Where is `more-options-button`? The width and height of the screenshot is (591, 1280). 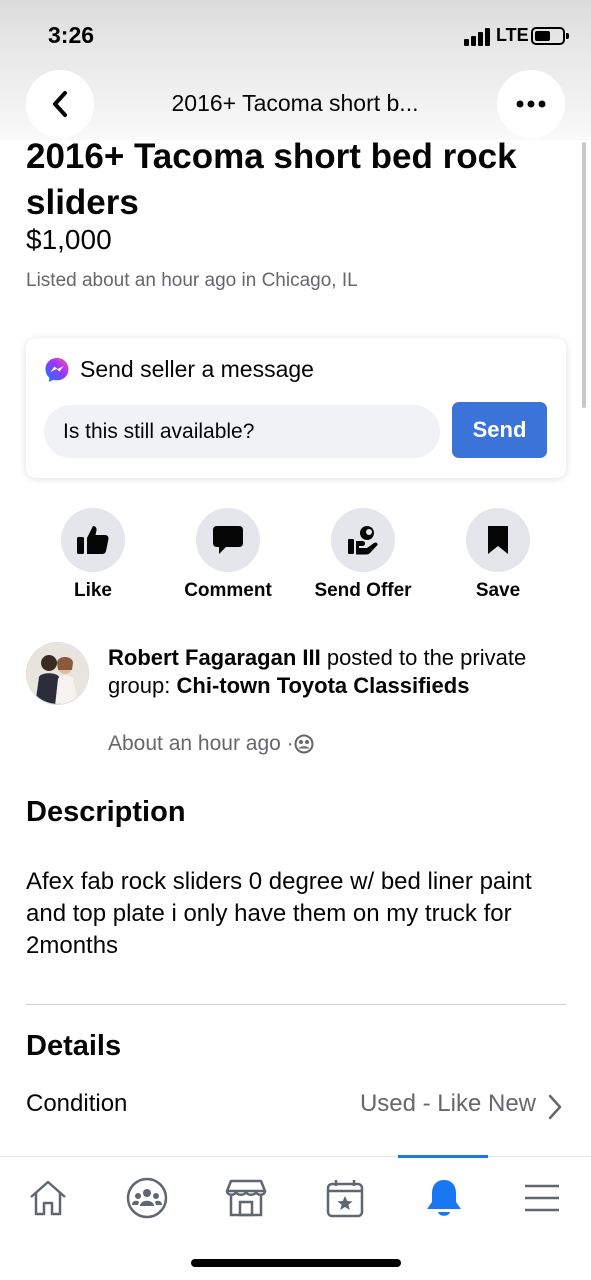 more-options-button is located at coordinates (531, 104).